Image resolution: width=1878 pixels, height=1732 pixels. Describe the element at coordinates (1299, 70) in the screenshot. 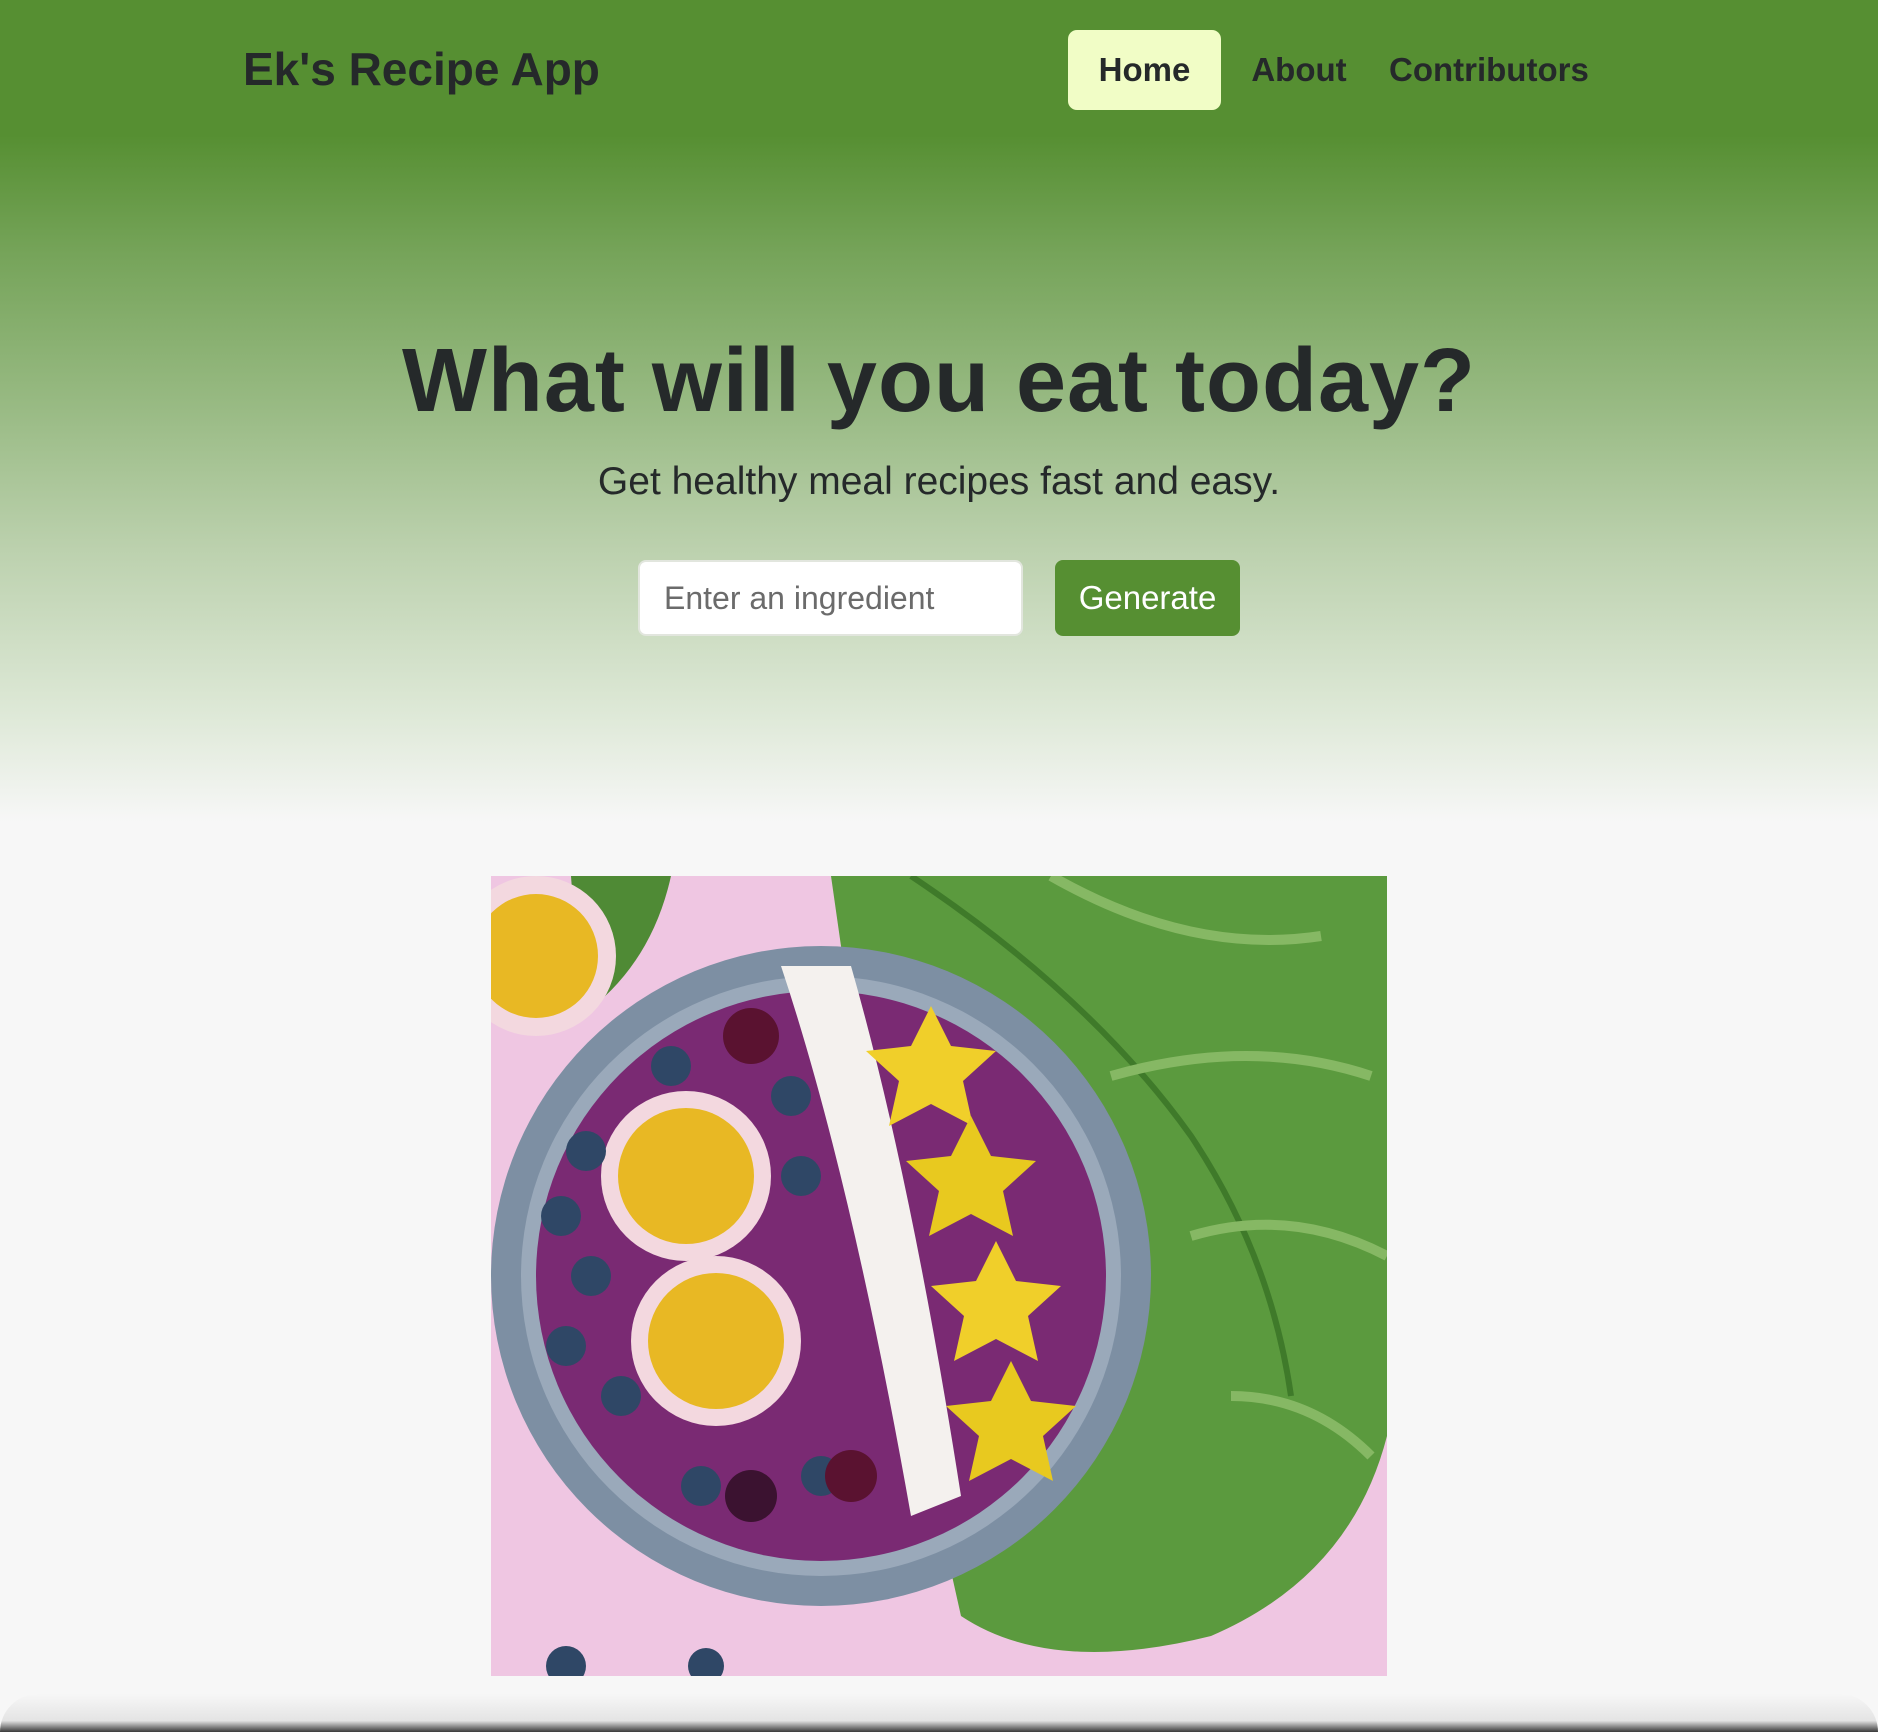

I see `nav-about: About` at that location.